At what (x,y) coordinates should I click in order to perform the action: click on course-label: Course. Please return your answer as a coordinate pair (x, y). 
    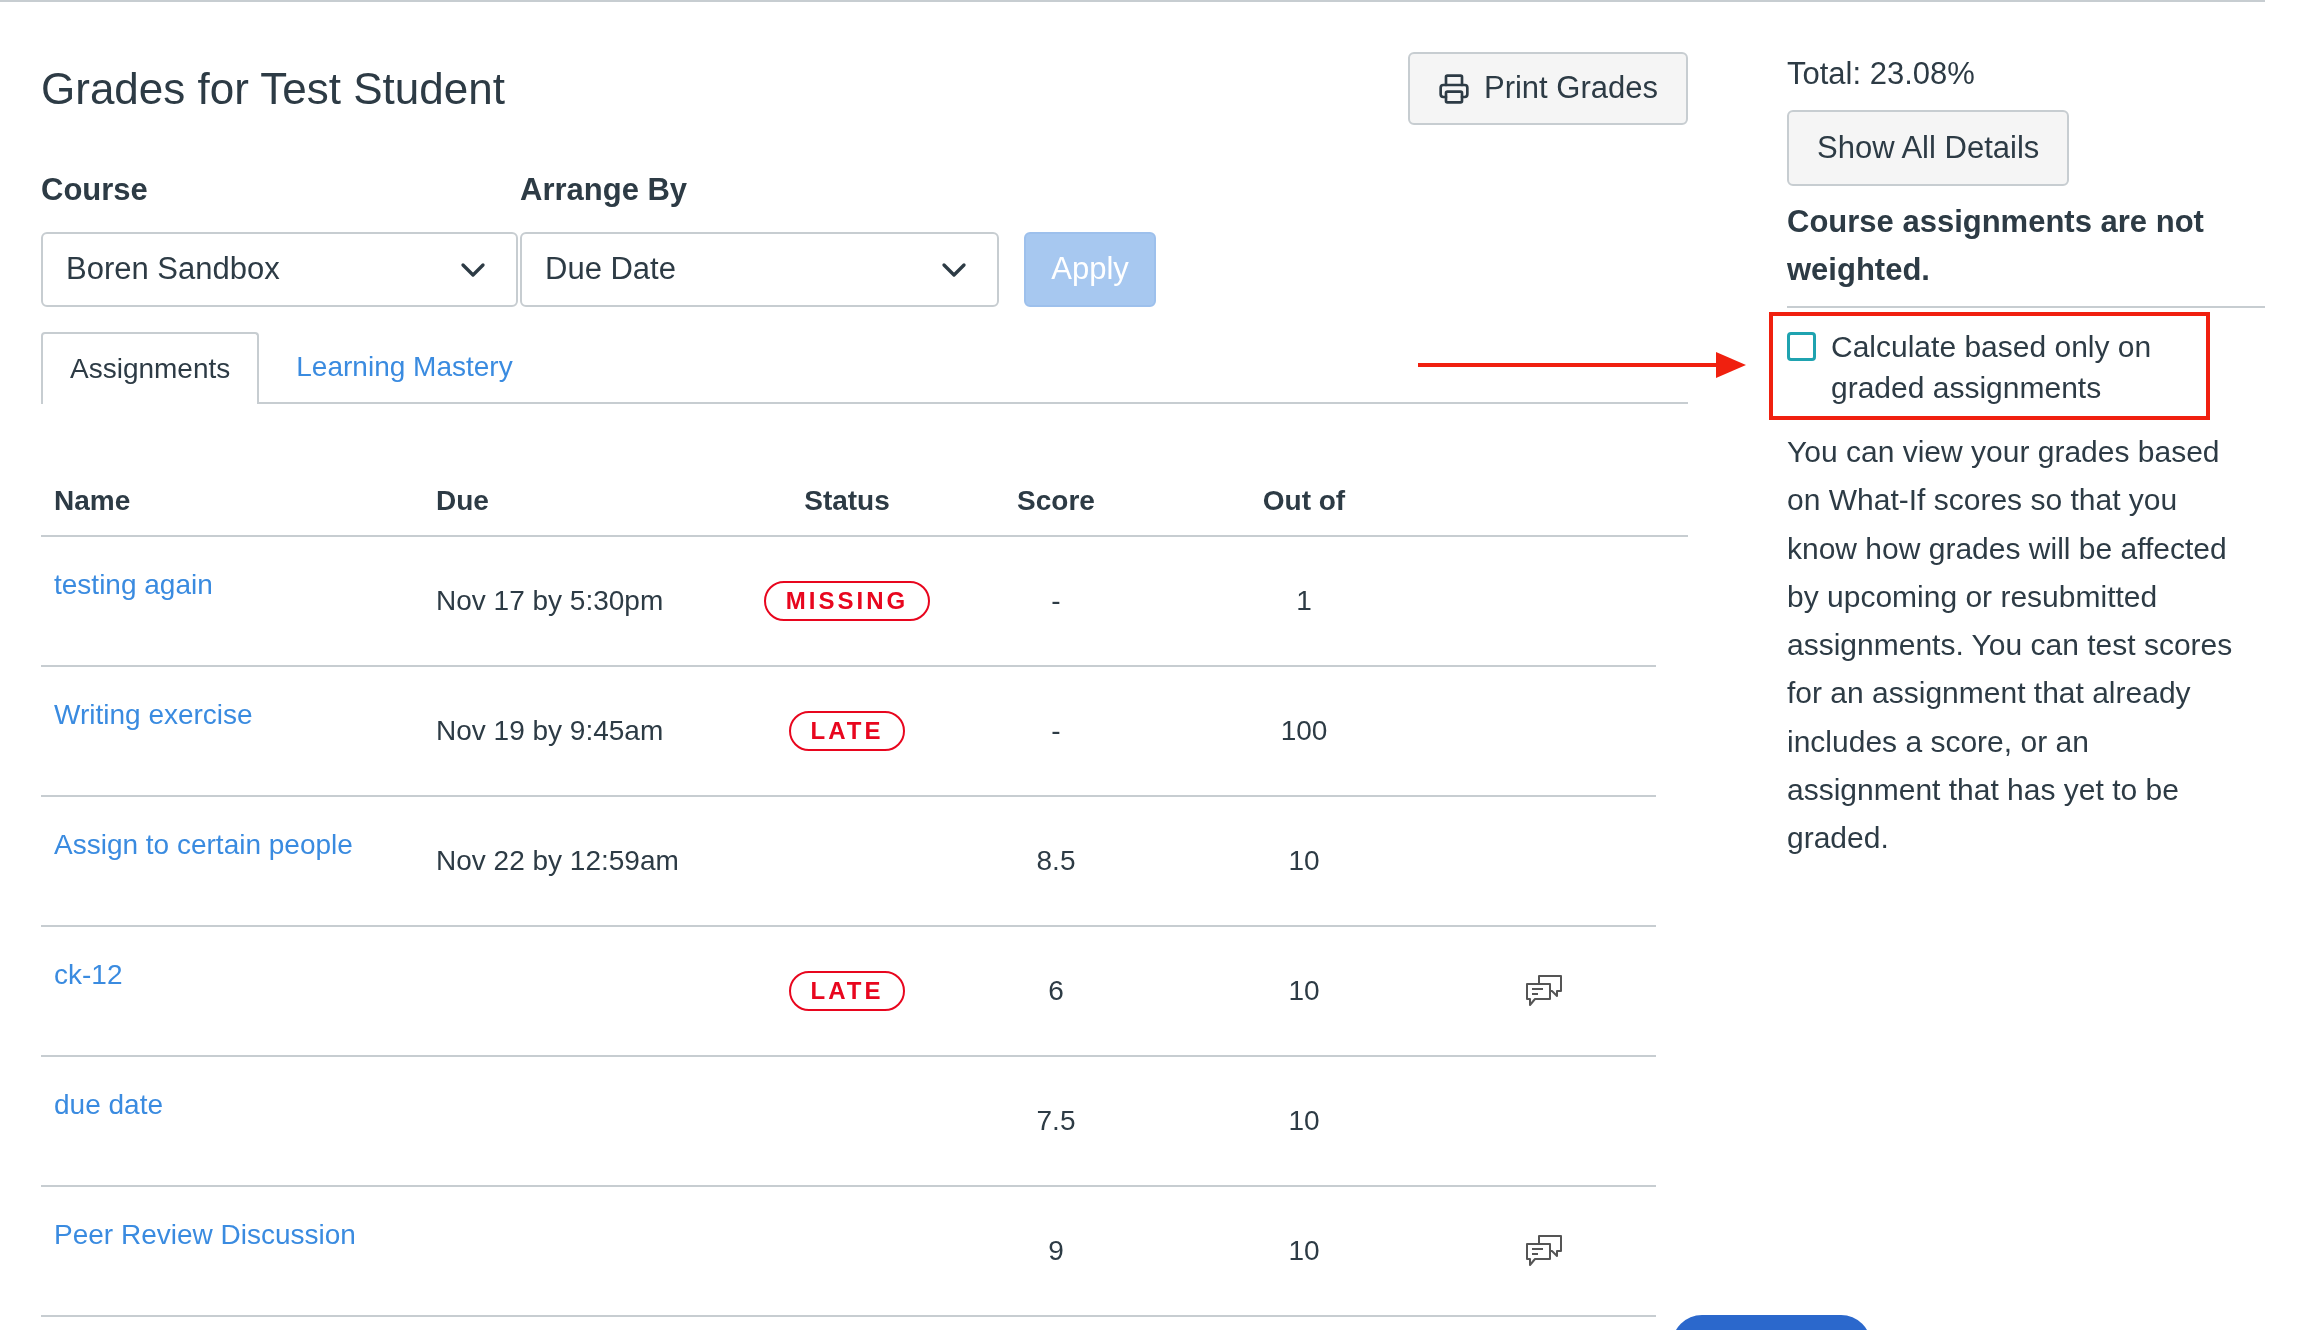
    Looking at the image, I should click on (95, 190).